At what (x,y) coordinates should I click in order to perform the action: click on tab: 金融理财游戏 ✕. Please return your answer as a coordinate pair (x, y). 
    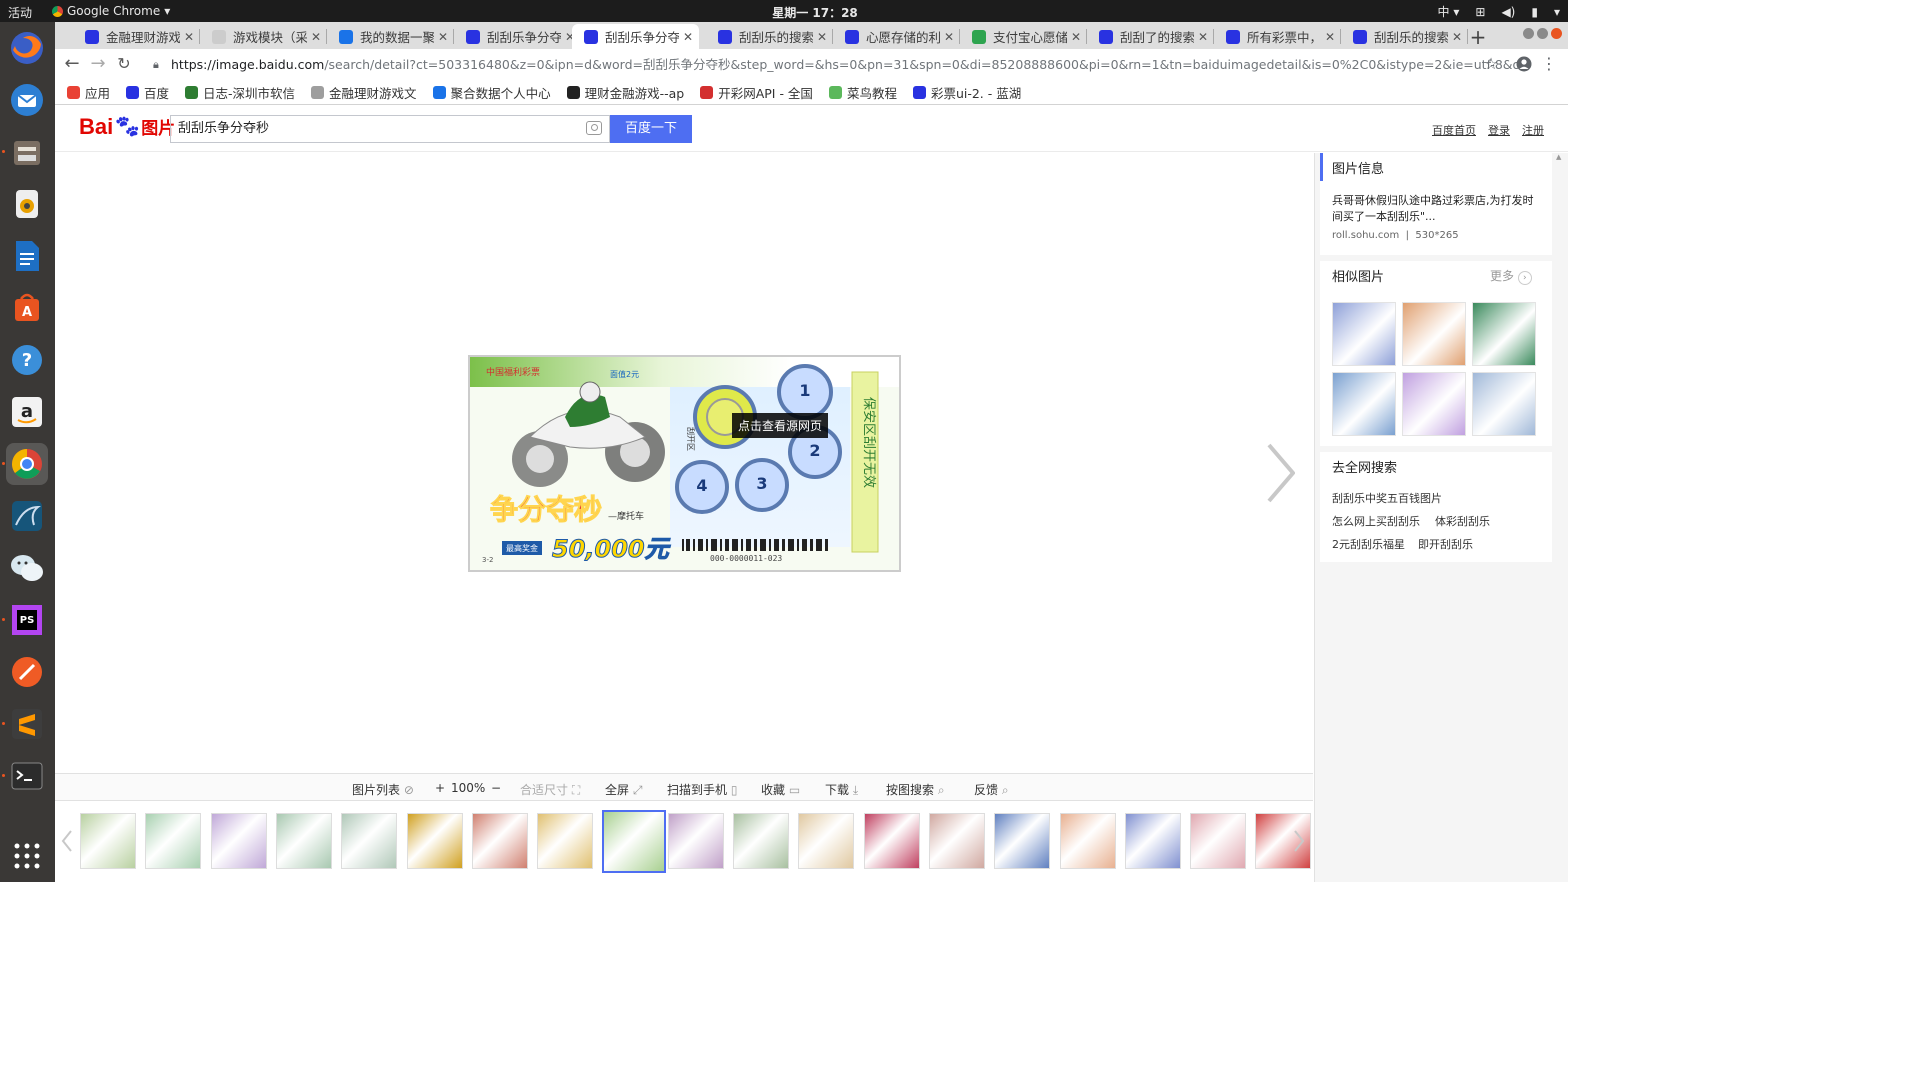
    Looking at the image, I should click on (136, 36).